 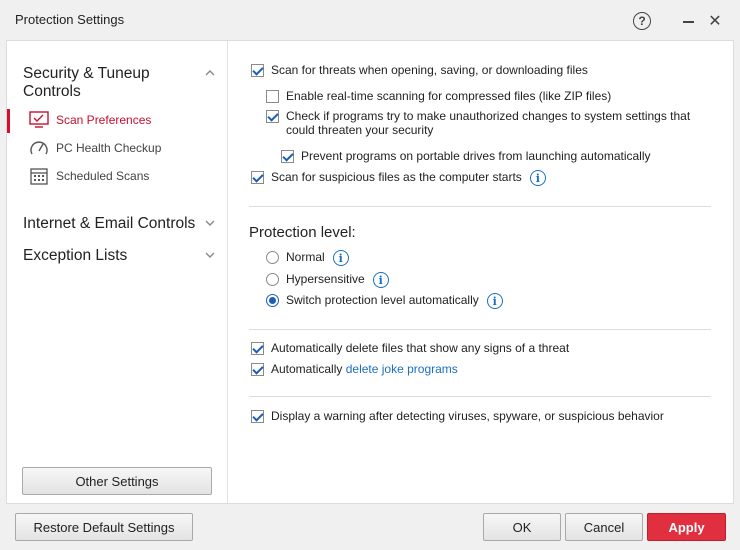 I want to click on radio-hypersensitive: Hypersensitive i, so click(x=327, y=280).